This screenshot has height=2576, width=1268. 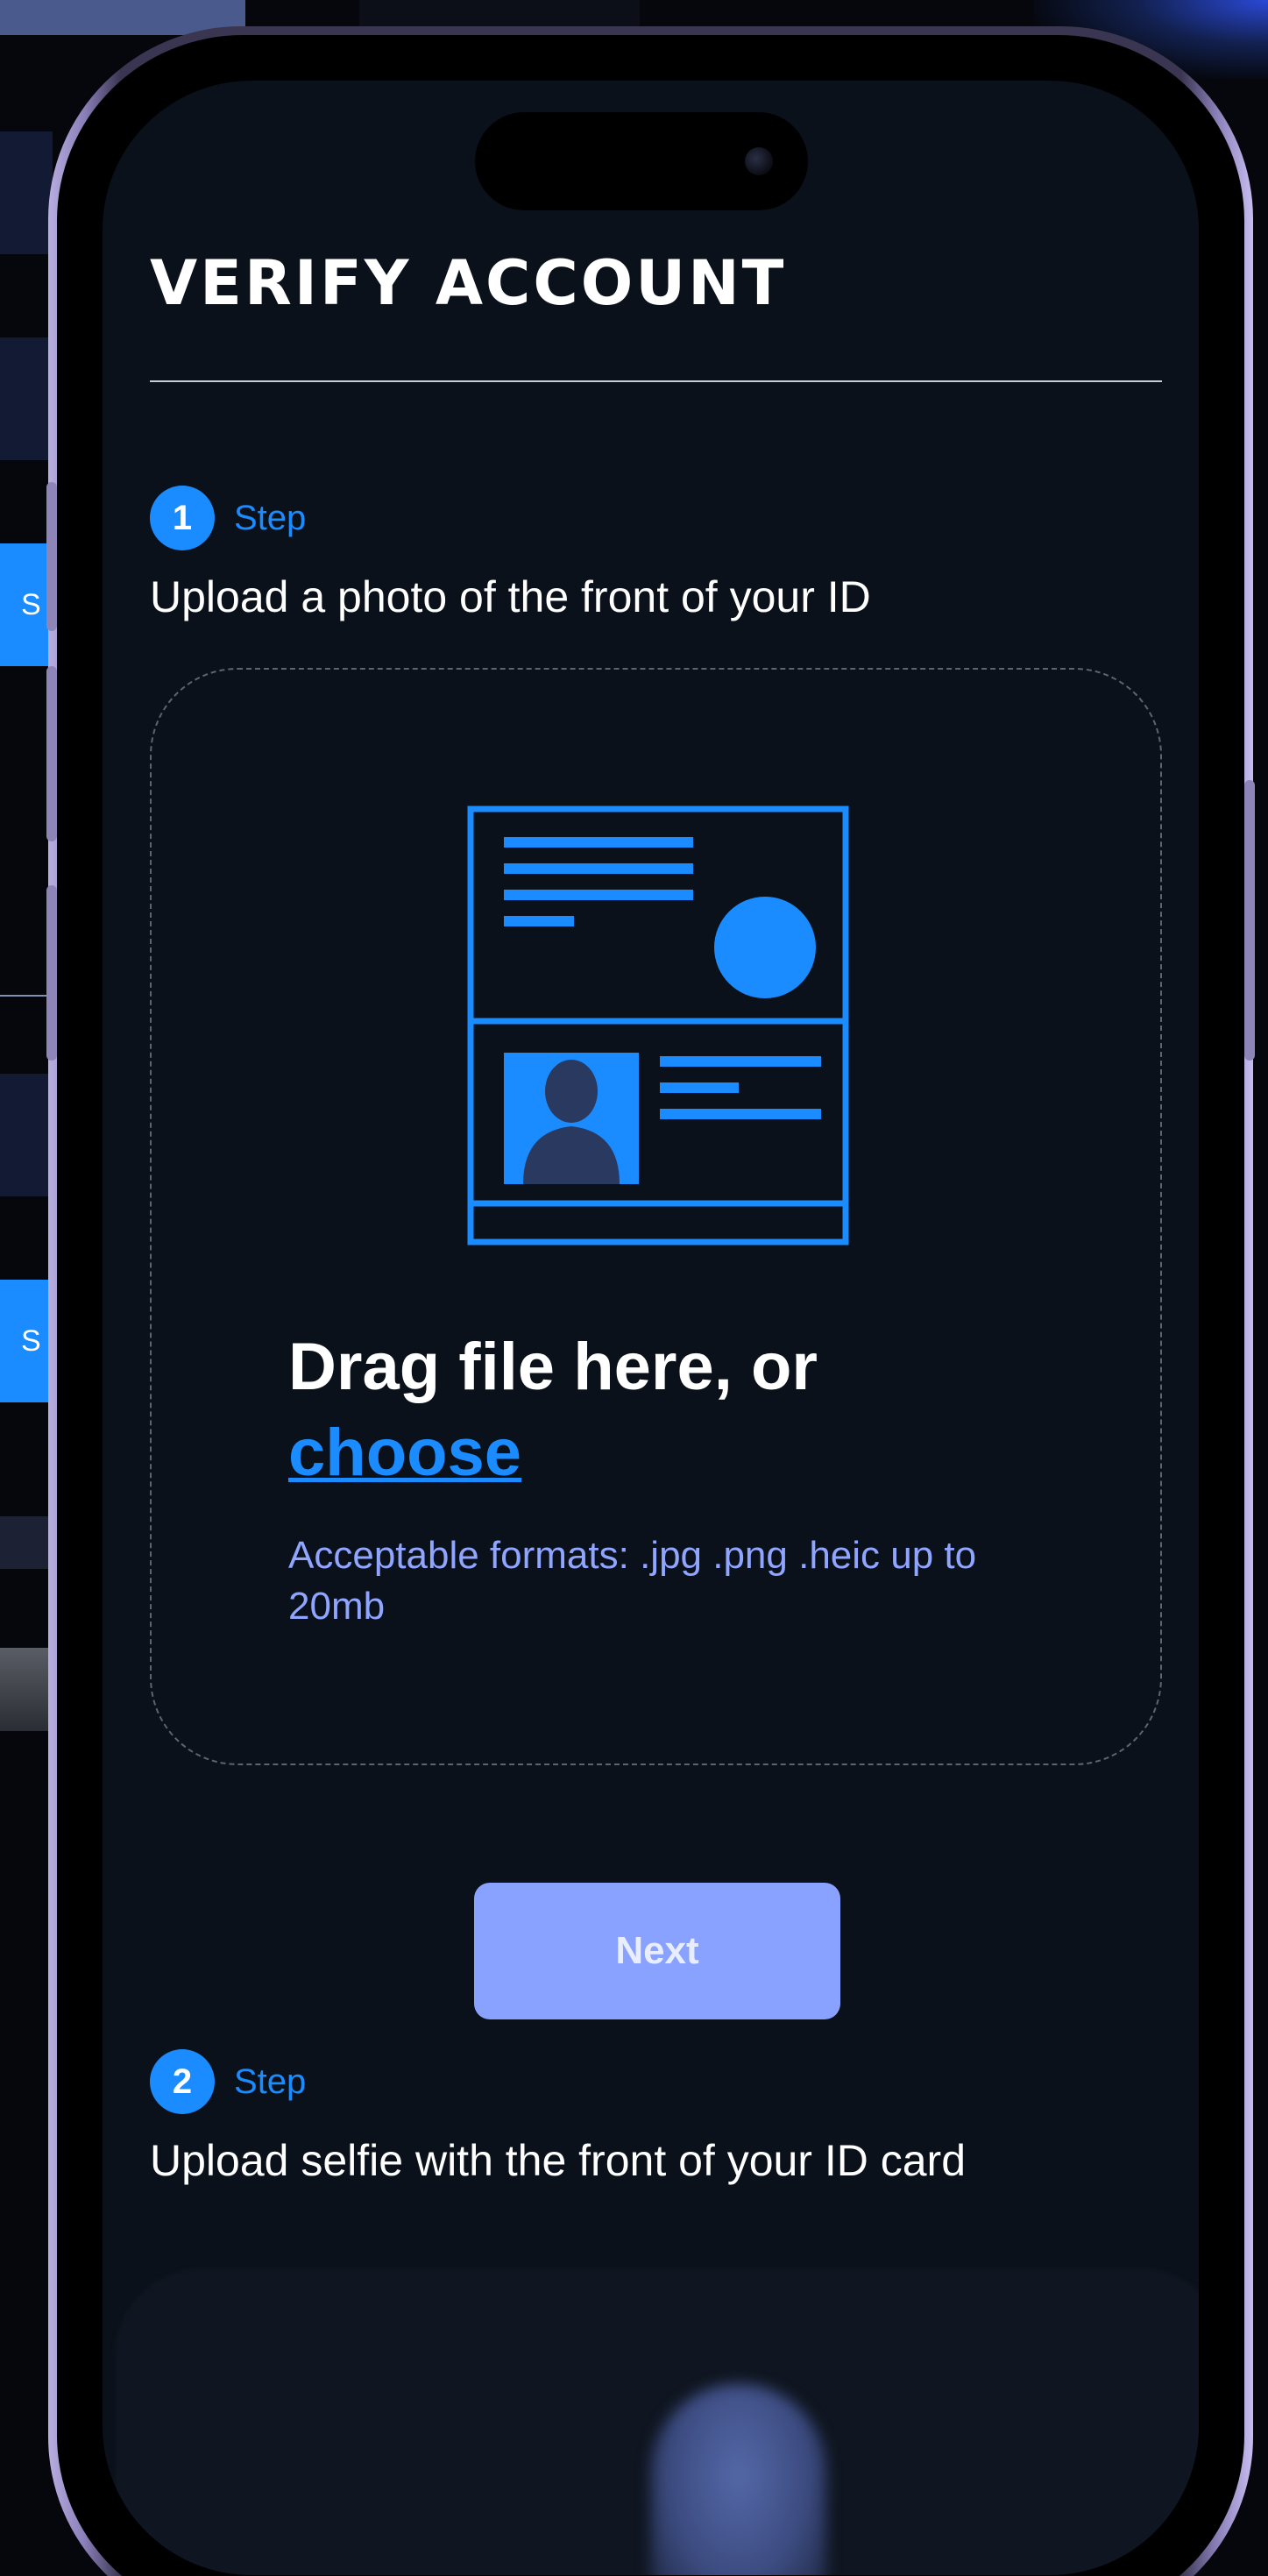 I want to click on step-number-badge: 2, so click(x=182, y=2082).